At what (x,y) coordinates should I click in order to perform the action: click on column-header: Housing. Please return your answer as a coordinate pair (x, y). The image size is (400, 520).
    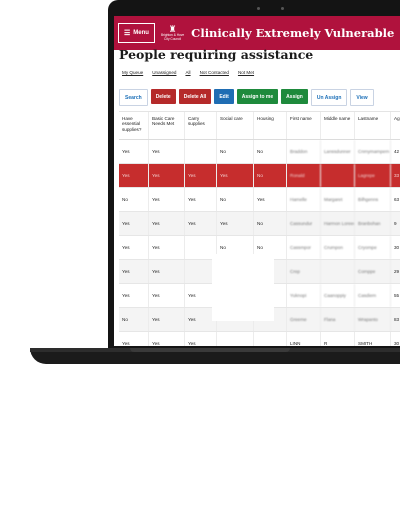
    Looking at the image, I should click on (270, 125).